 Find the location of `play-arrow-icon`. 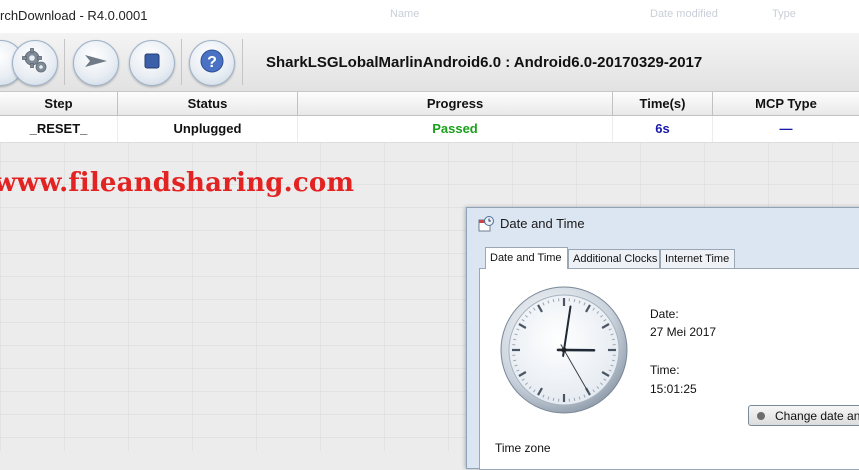

play-arrow-icon is located at coordinates (96, 63).